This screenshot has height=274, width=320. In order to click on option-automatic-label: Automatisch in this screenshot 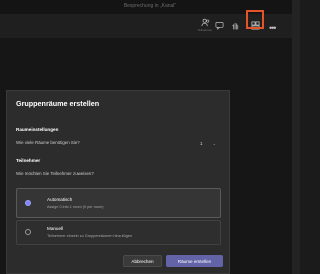, I will do `click(60, 199)`.